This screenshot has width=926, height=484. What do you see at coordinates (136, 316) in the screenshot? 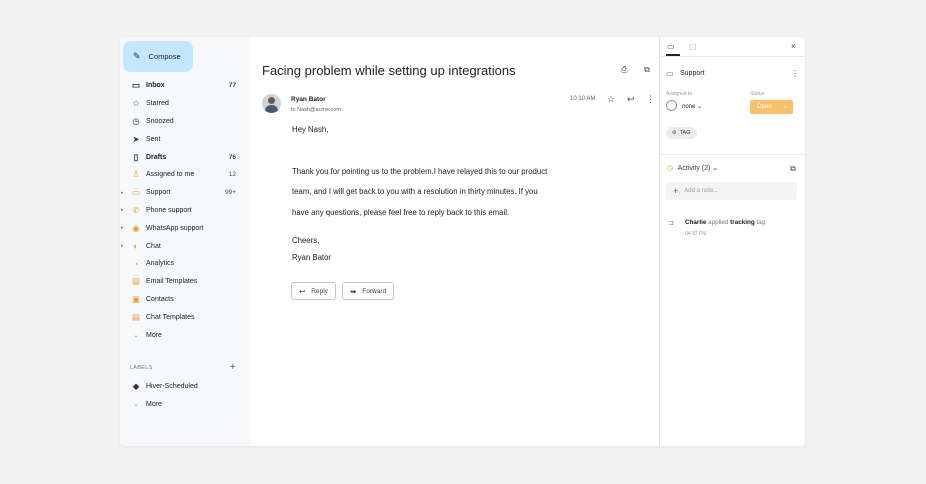
I see `chat-template-icon: ▤` at bounding box center [136, 316].